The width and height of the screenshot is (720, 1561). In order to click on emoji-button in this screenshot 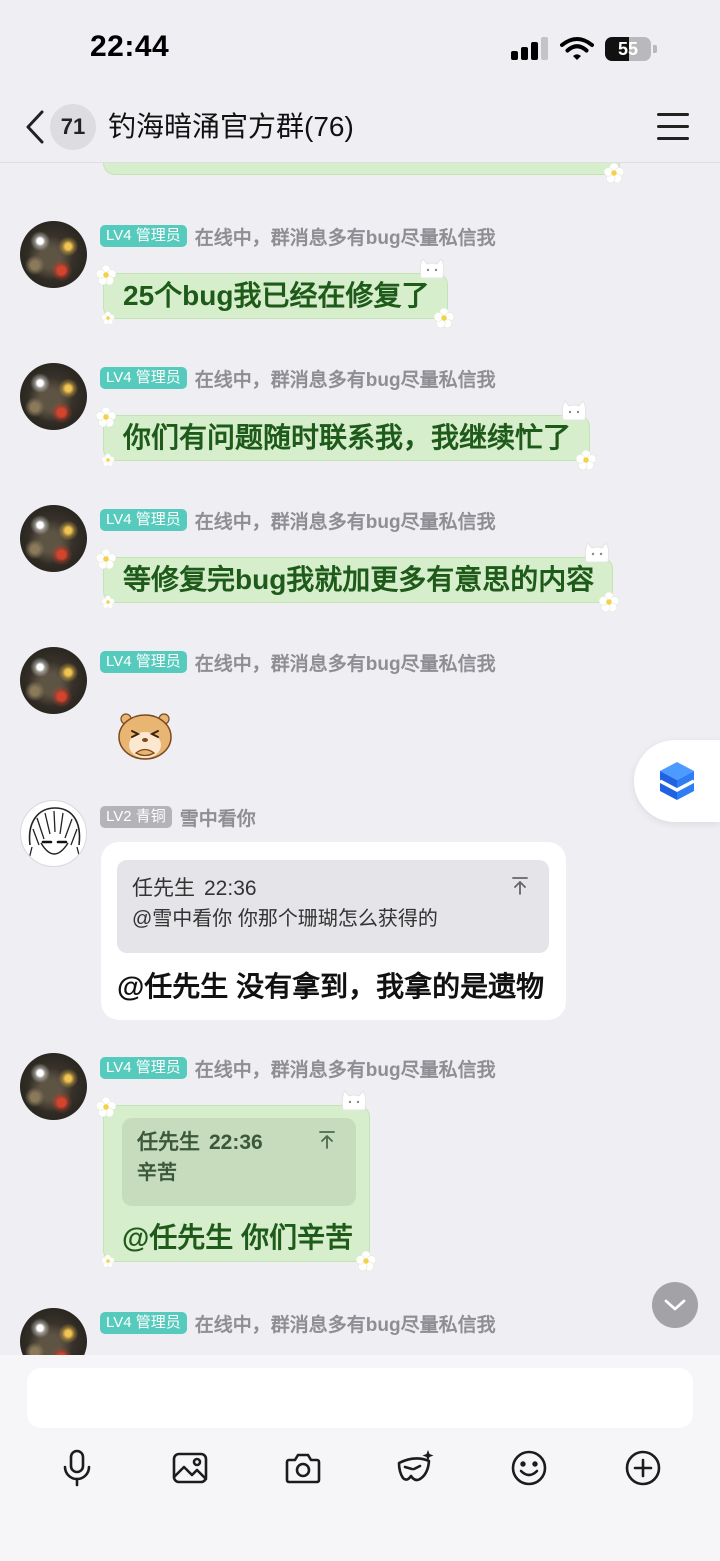, I will do `click(529, 1468)`.